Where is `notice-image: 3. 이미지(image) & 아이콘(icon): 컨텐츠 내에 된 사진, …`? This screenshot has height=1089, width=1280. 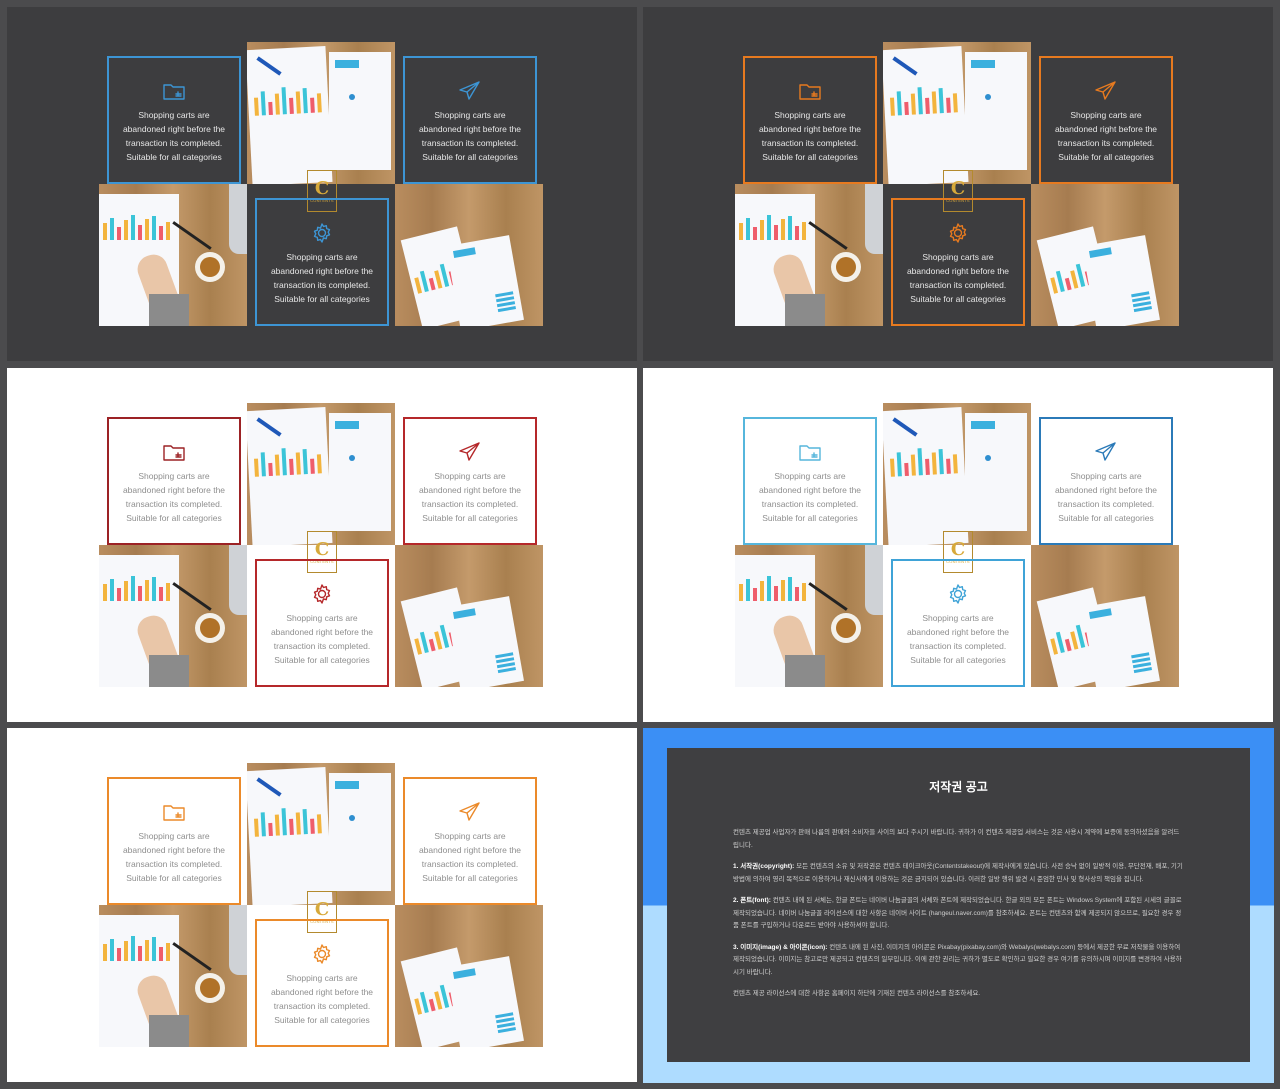
notice-image: 3. 이미지(image) & 아이콘(icon): 컨텐츠 내에 된 사진, … is located at coordinates (958, 961).